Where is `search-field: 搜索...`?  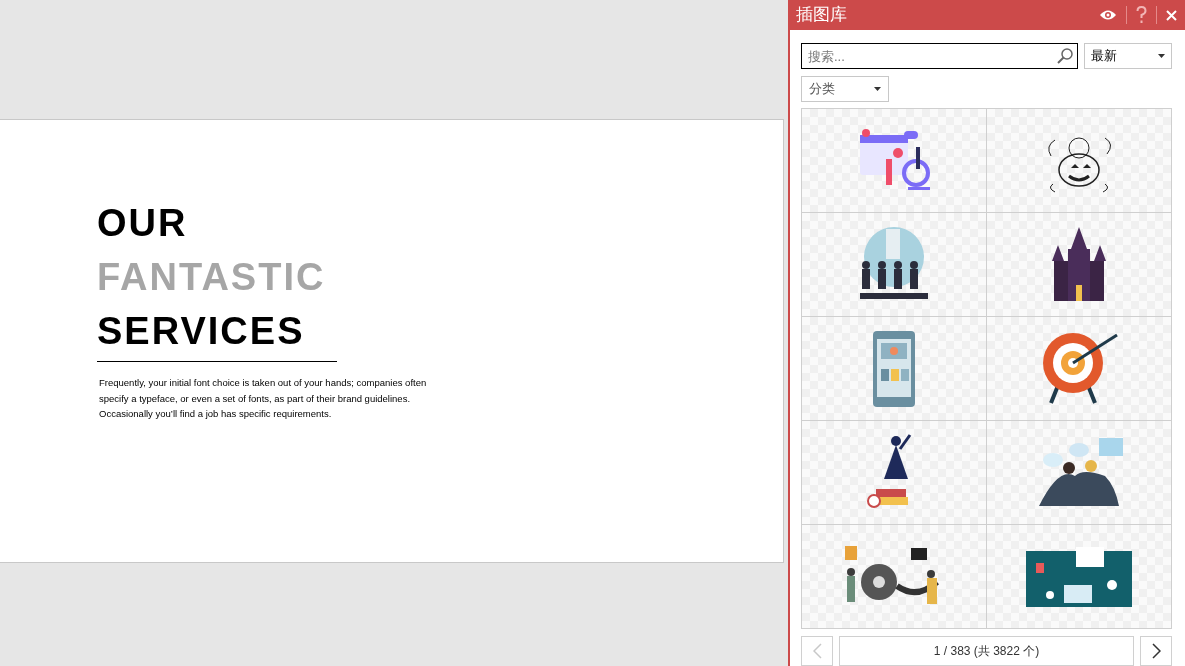
search-field: 搜索... is located at coordinates (939, 56).